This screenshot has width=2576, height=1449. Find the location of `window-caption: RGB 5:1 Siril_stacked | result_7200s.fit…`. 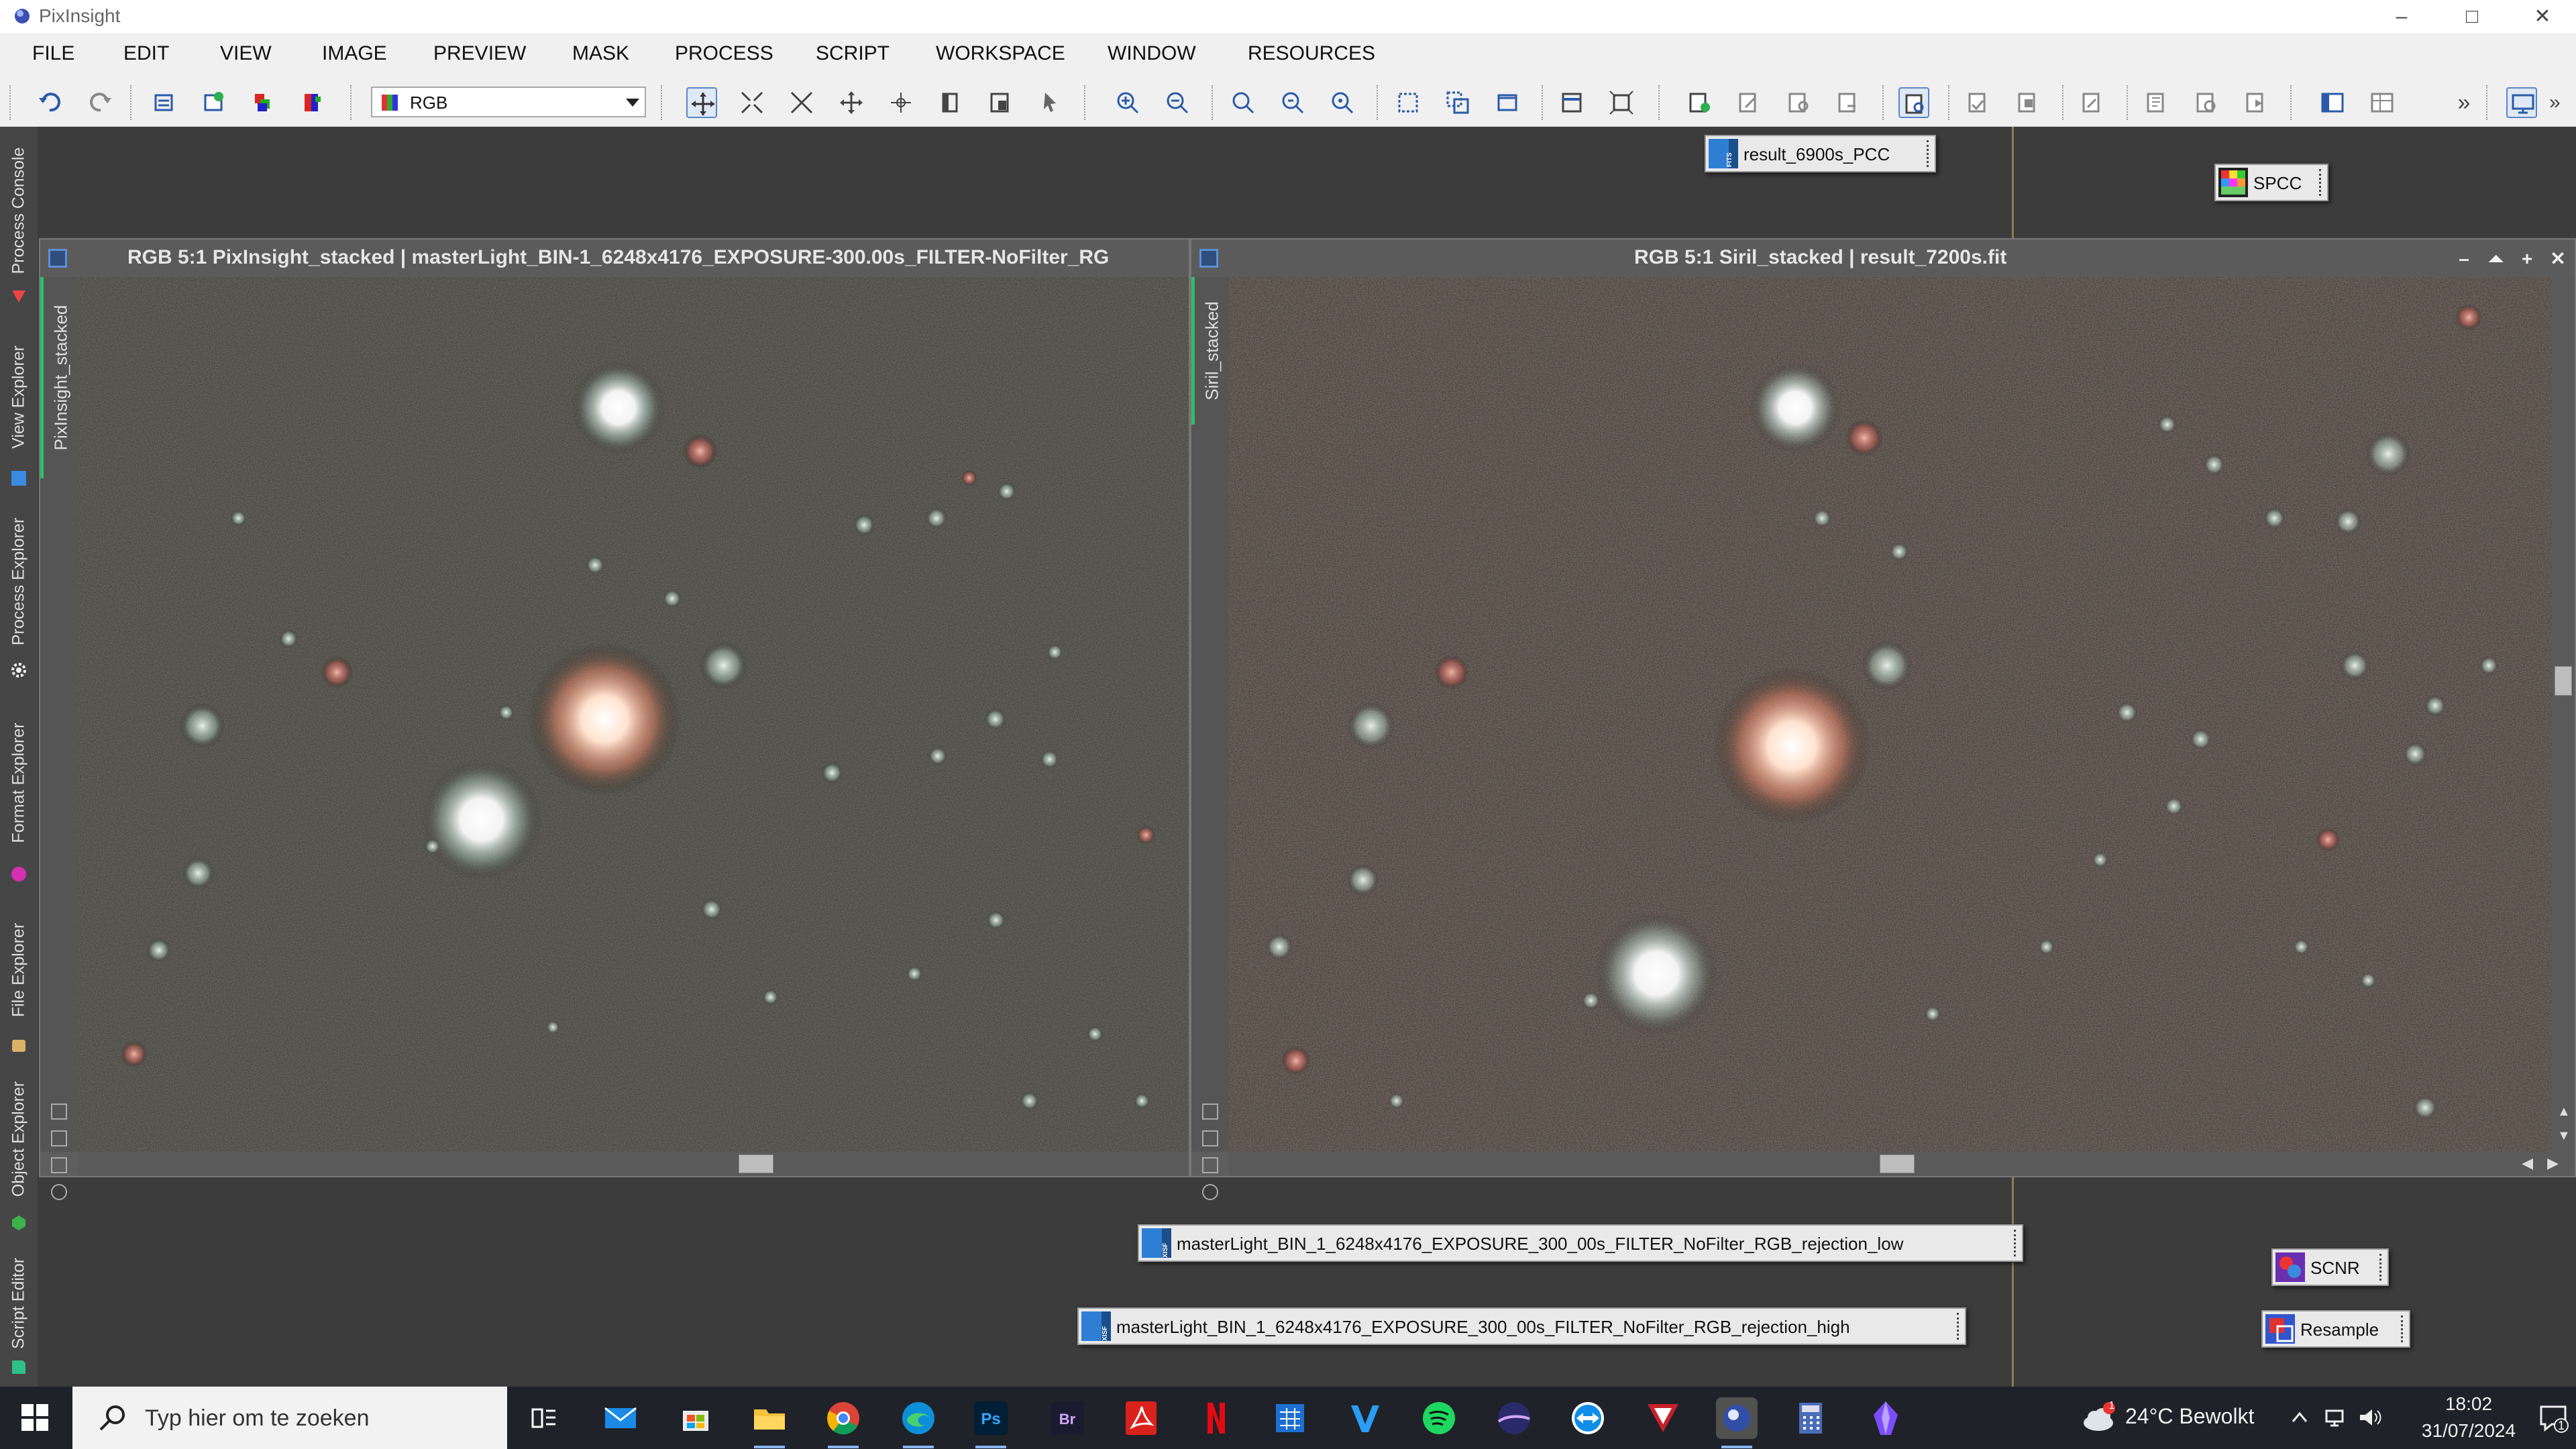

window-caption: RGB 5:1 Siril_stacked | result_7200s.fit… is located at coordinates (1883, 258).